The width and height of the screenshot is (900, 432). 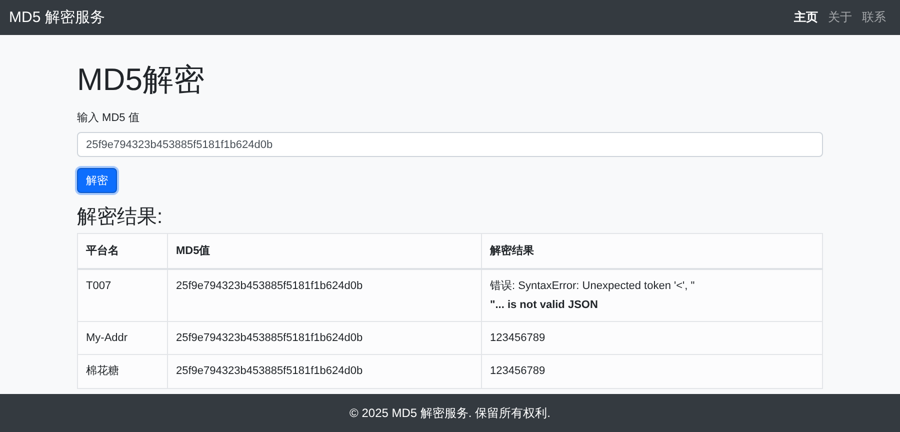 What do you see at coordinates (652, 252) in the screenshot?
I see `column-header: 解密结果` at bounding box center [652, 252].